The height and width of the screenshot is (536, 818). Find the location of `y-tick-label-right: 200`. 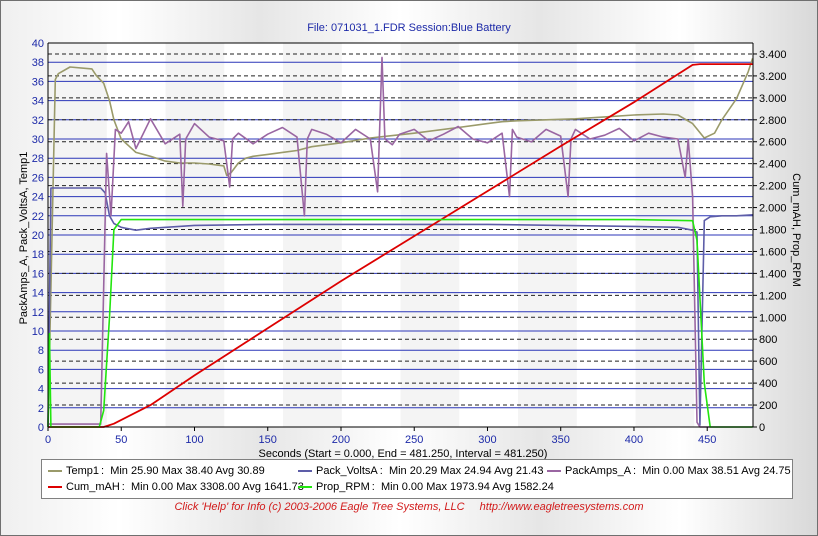

y-tick-label-right: 200 is located at coordinates (768, 406).